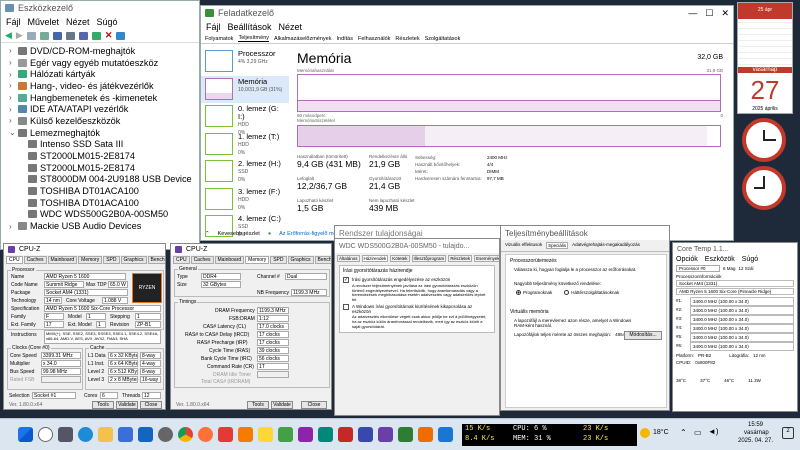 This screenshot has width=800, height=450. Describe the element at coordinates (100, 215) in the screenshot. I see `device-tree-item: WDC WDS500G2B0A-00SM50` at that location.